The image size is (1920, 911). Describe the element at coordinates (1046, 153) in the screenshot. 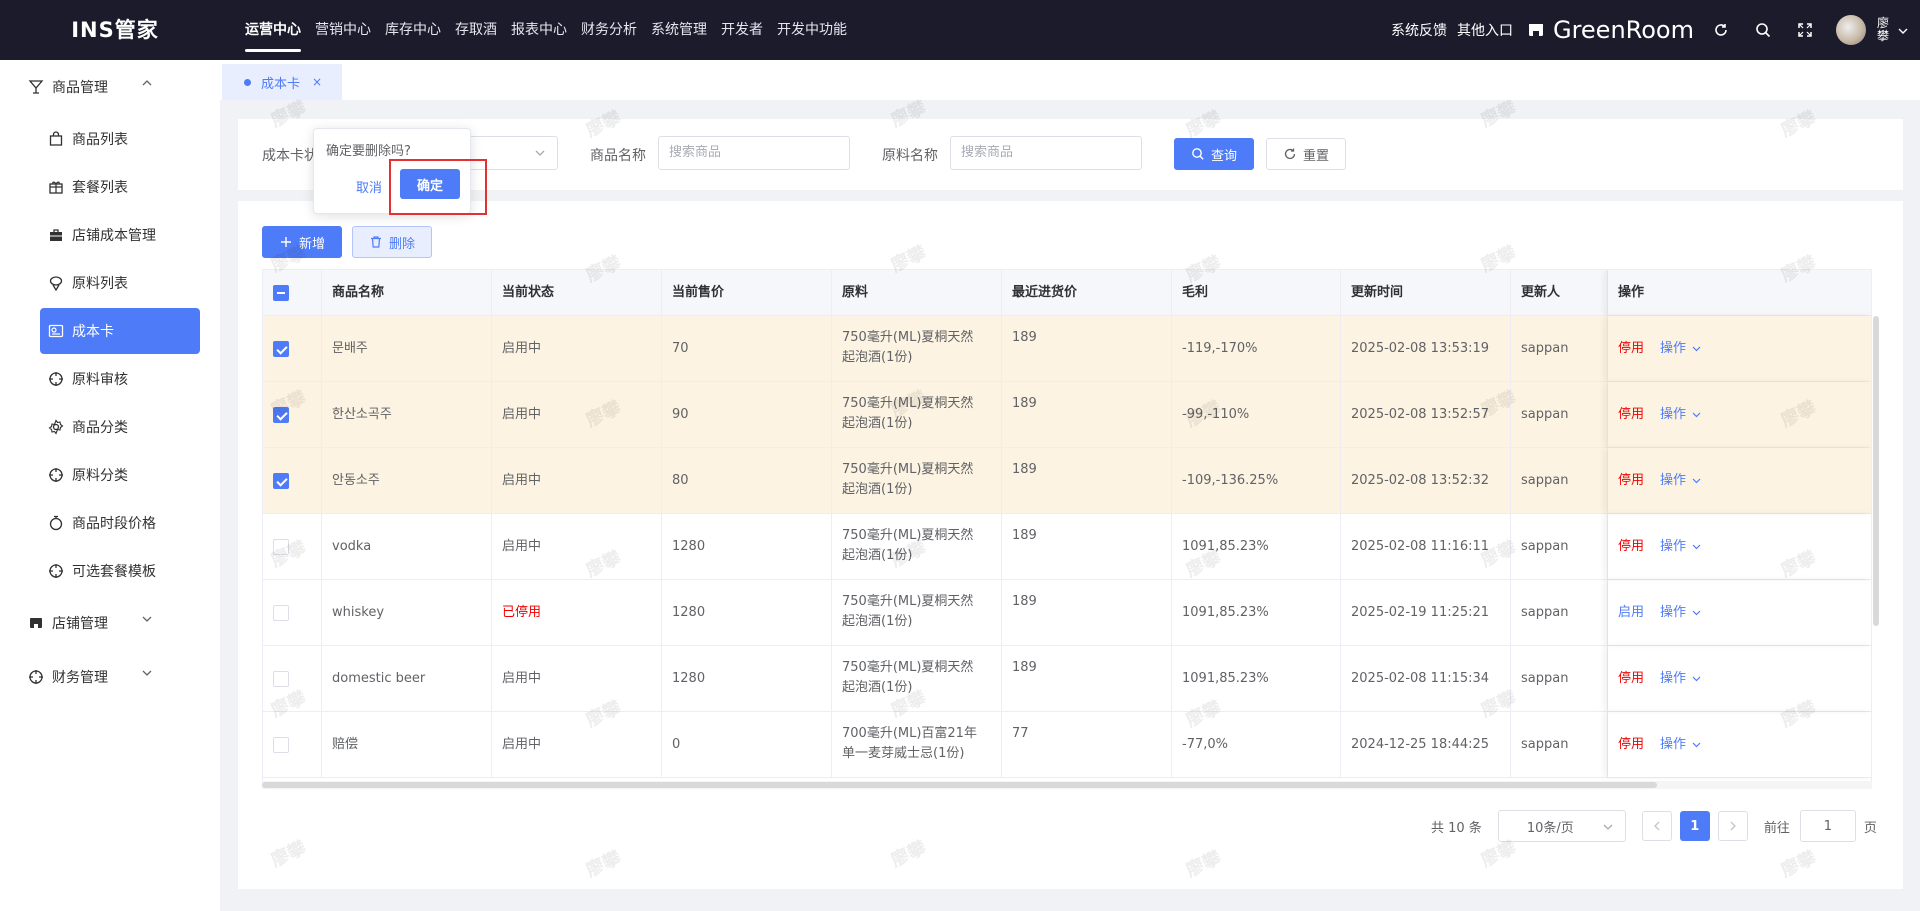

I see `material-search-input: 搜索商品` at that location.